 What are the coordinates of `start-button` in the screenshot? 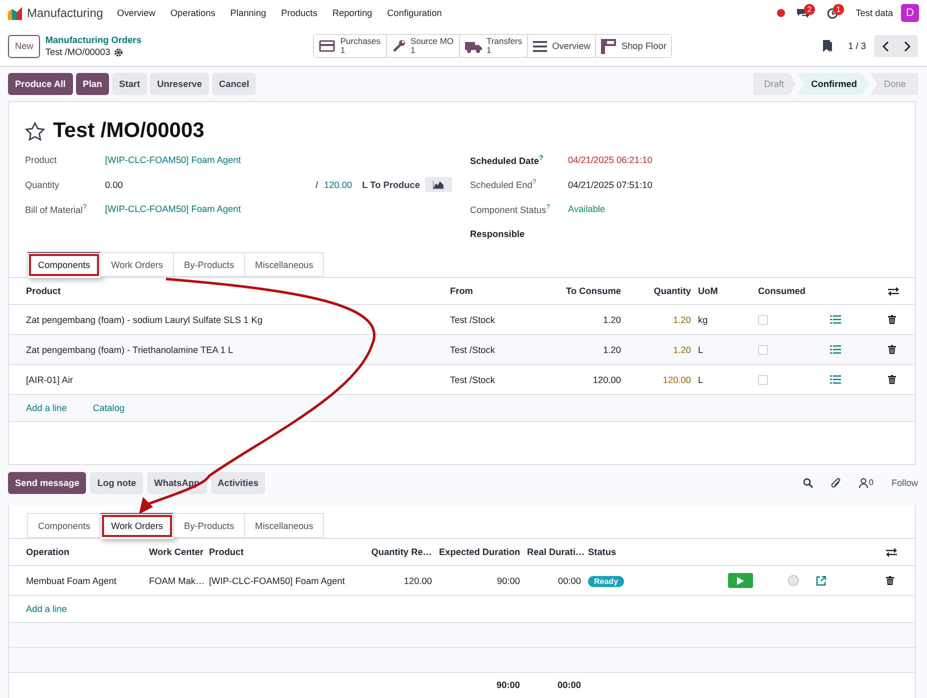 It's located at (740, 580).